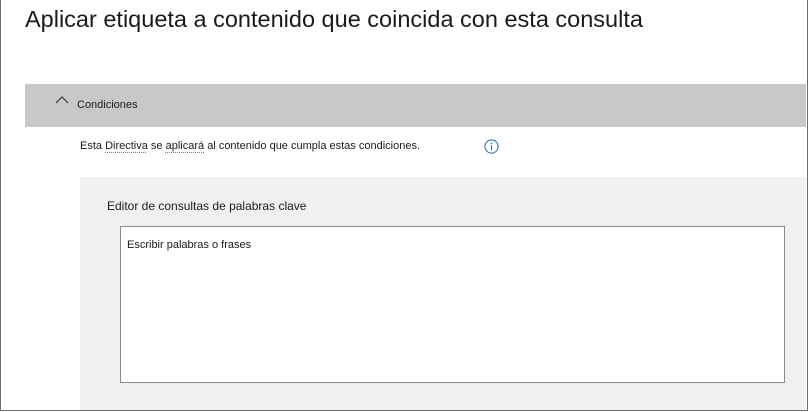 This screenshot has height=412, width=808. What do you see at coordinates (207, 206) in the screenshot?
I see `keyword-editor-label: Editor de consultas de palabras clave` at bounding box center [207, 206].